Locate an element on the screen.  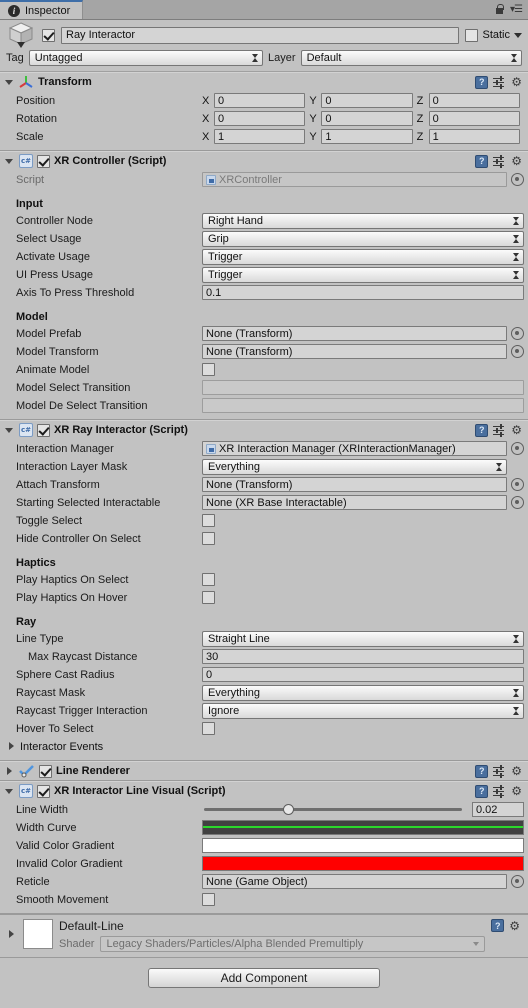
play-haptics-on-select-checkbox is located at coordinates (208, 579).